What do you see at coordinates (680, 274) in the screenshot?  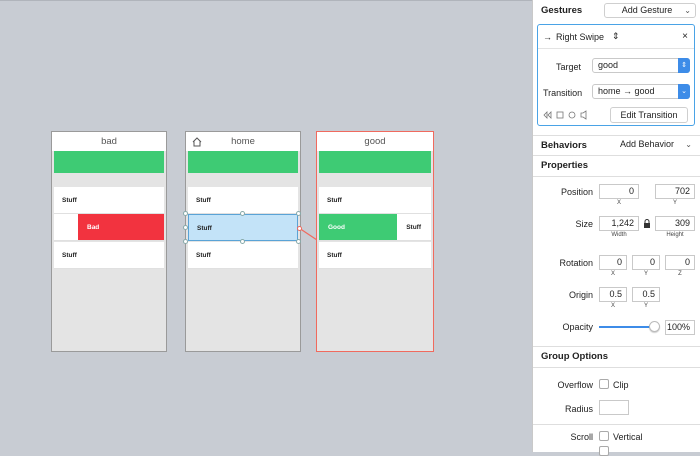 I see `z-sublabel: Z` at bounding box center [680, 274].